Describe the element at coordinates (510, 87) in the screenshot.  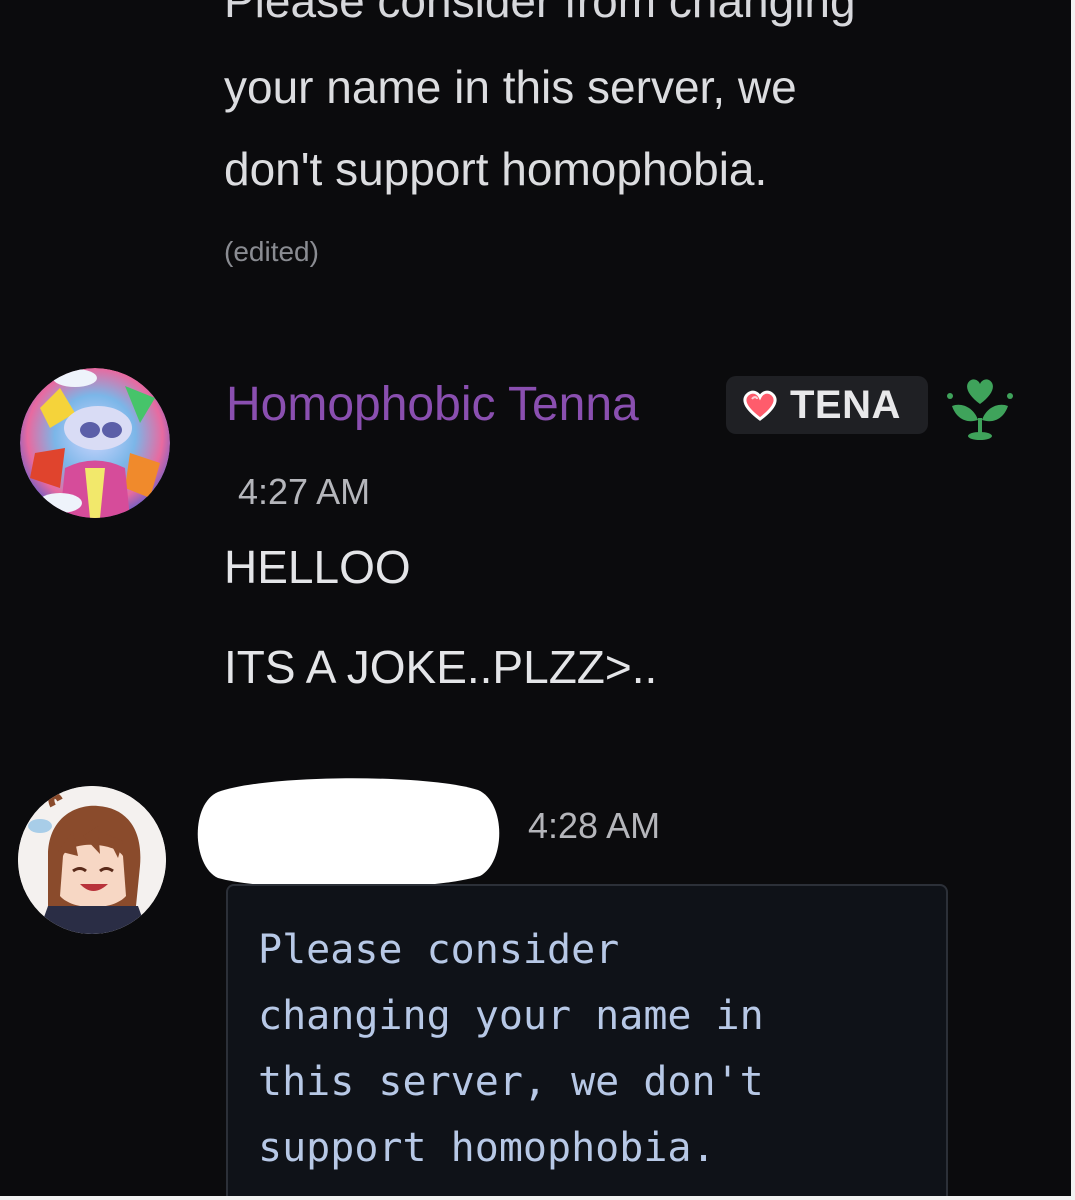
I see `previous-message-line: your name in this server, we` at that location.